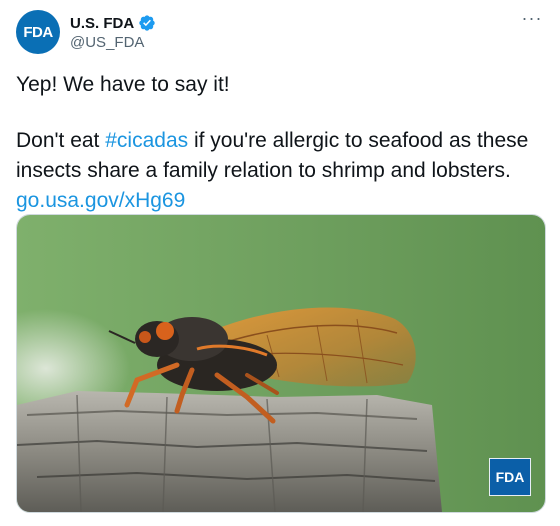 The width and height of the screenshot is (560, 526). What do you see at coordinates (123, 84) in the screenshot?
I see `tweet-line-1: Yep! We have to say it!` at bounding box center [123, 84].